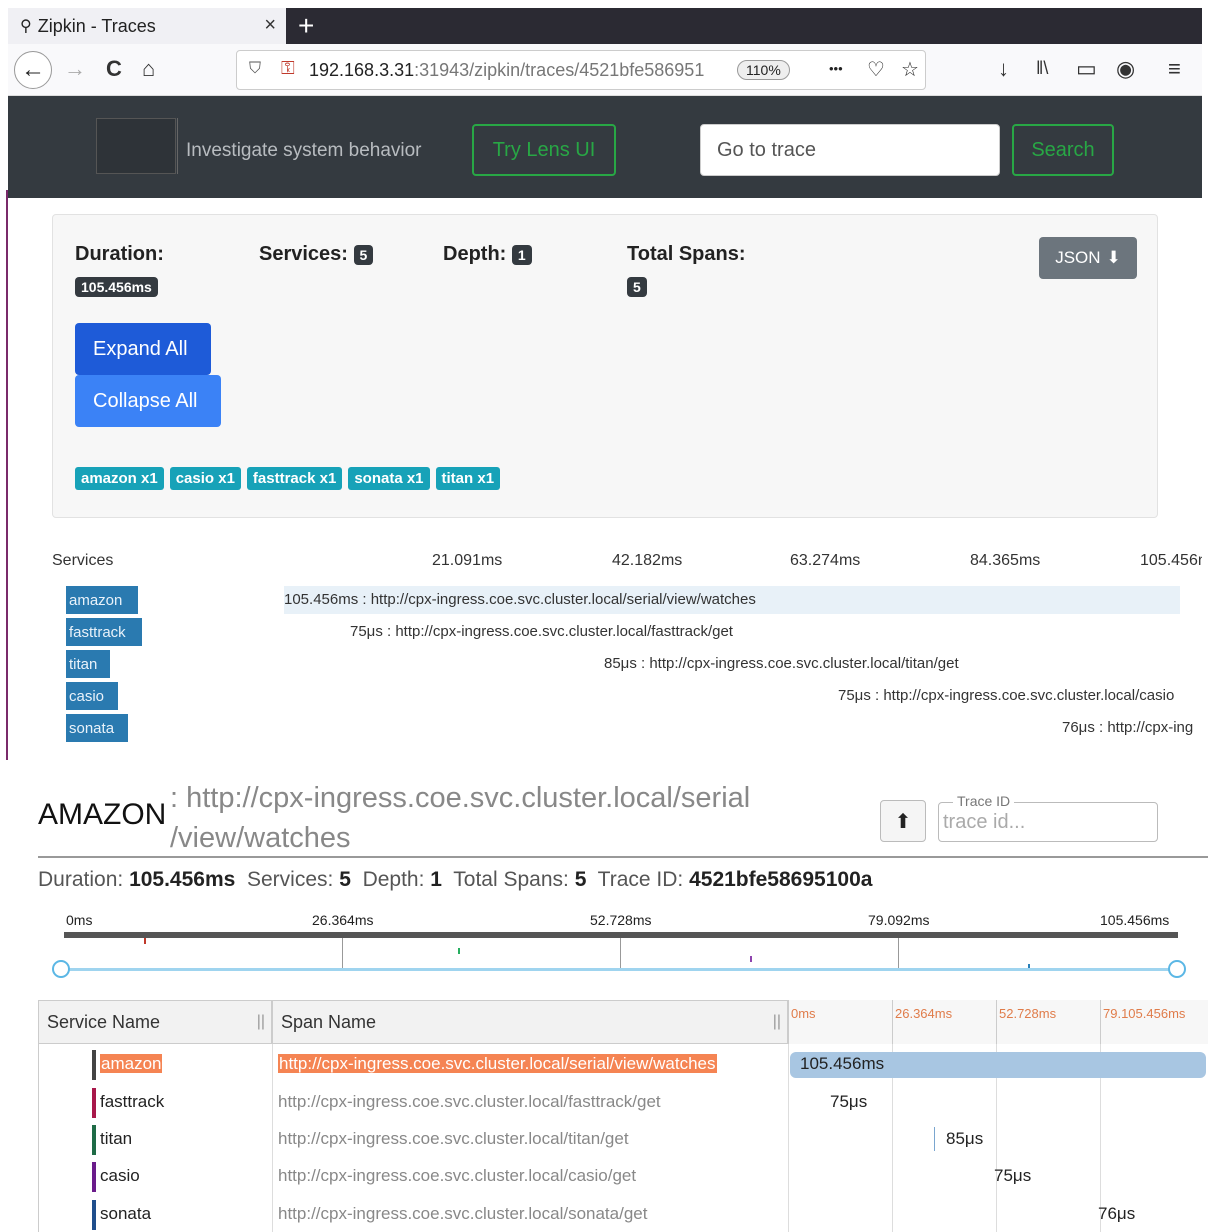 Image resolution: width=1210 pixels, height=1232 pixels. What do you see at coordinates (475, 254) in the screenshot?
I see `depth-label: Depth:` at bounding box center [475, 254].